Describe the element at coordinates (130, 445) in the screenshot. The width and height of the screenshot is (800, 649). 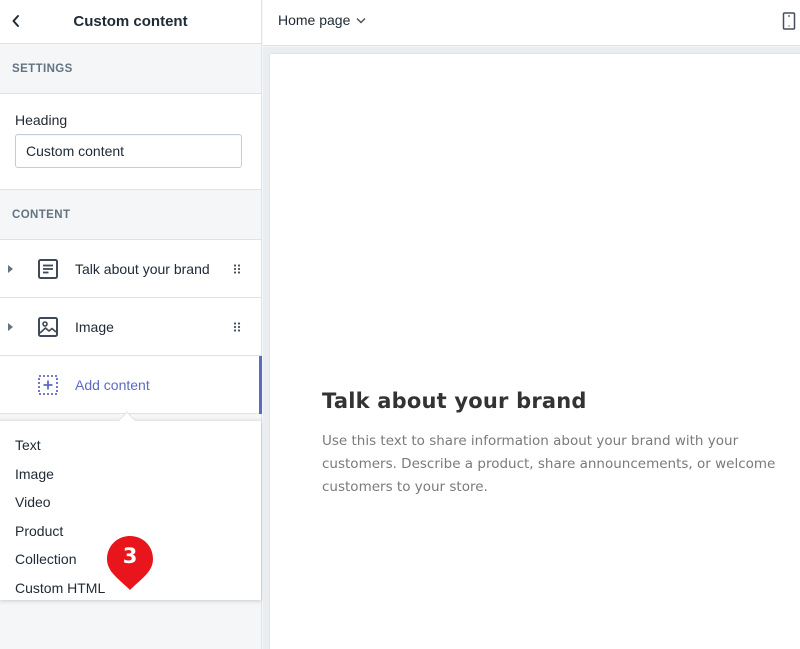
I see `menu-item-text: Text` at that location.